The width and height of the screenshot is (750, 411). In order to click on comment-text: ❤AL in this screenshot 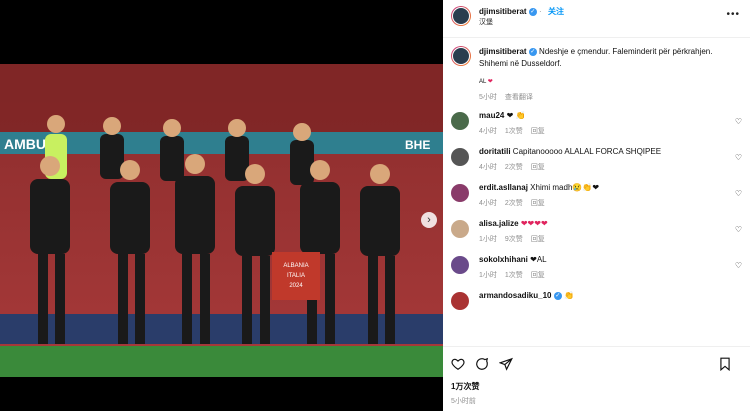, I will do `click(538, 259)`.